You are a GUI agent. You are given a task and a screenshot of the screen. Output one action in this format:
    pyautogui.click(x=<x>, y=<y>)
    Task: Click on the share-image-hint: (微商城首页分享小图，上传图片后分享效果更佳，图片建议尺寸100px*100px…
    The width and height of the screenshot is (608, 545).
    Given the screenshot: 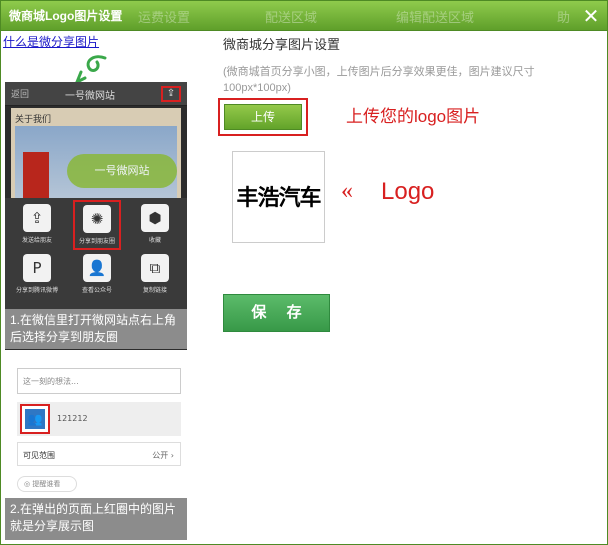 What is the action you would take?
    pyautogui.click(x=379, y=80)
    